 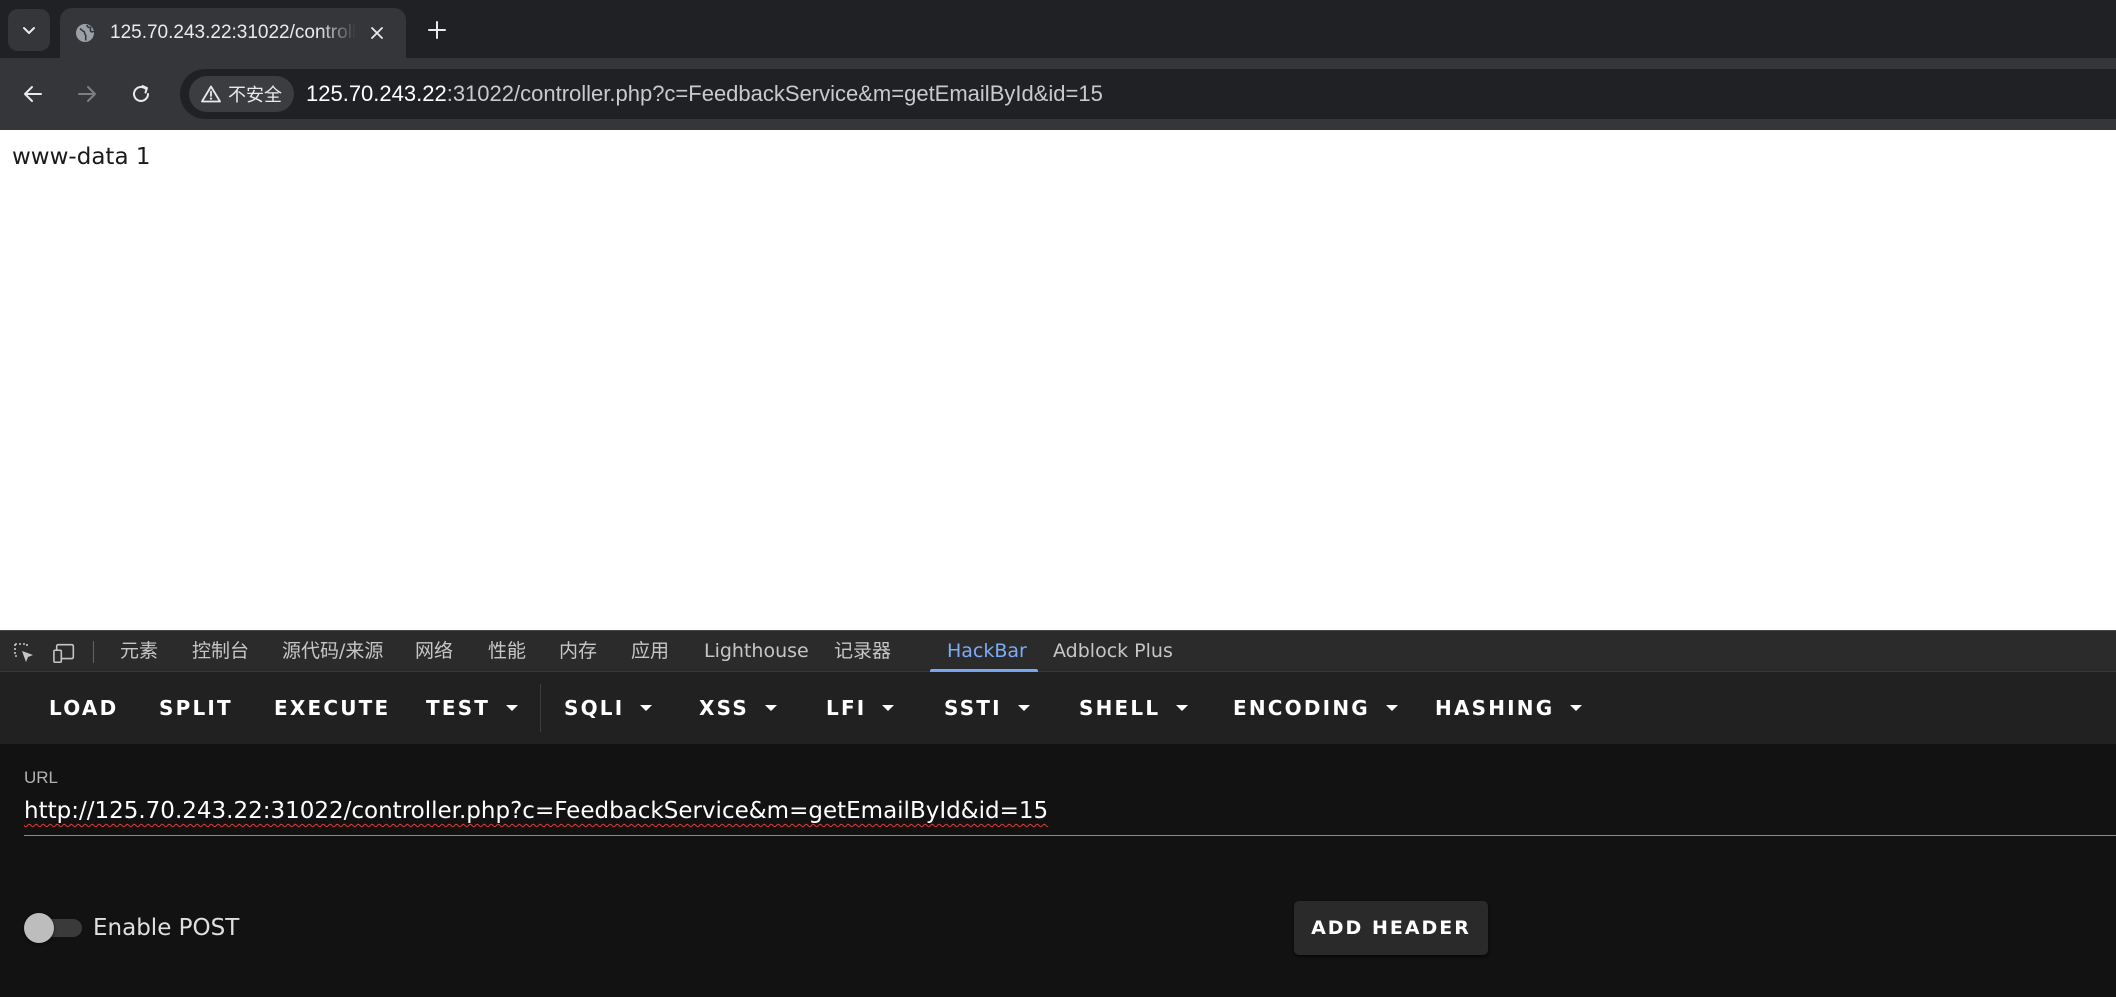 I want to click on split-label: SPLIT, so click(x=196, y=708).